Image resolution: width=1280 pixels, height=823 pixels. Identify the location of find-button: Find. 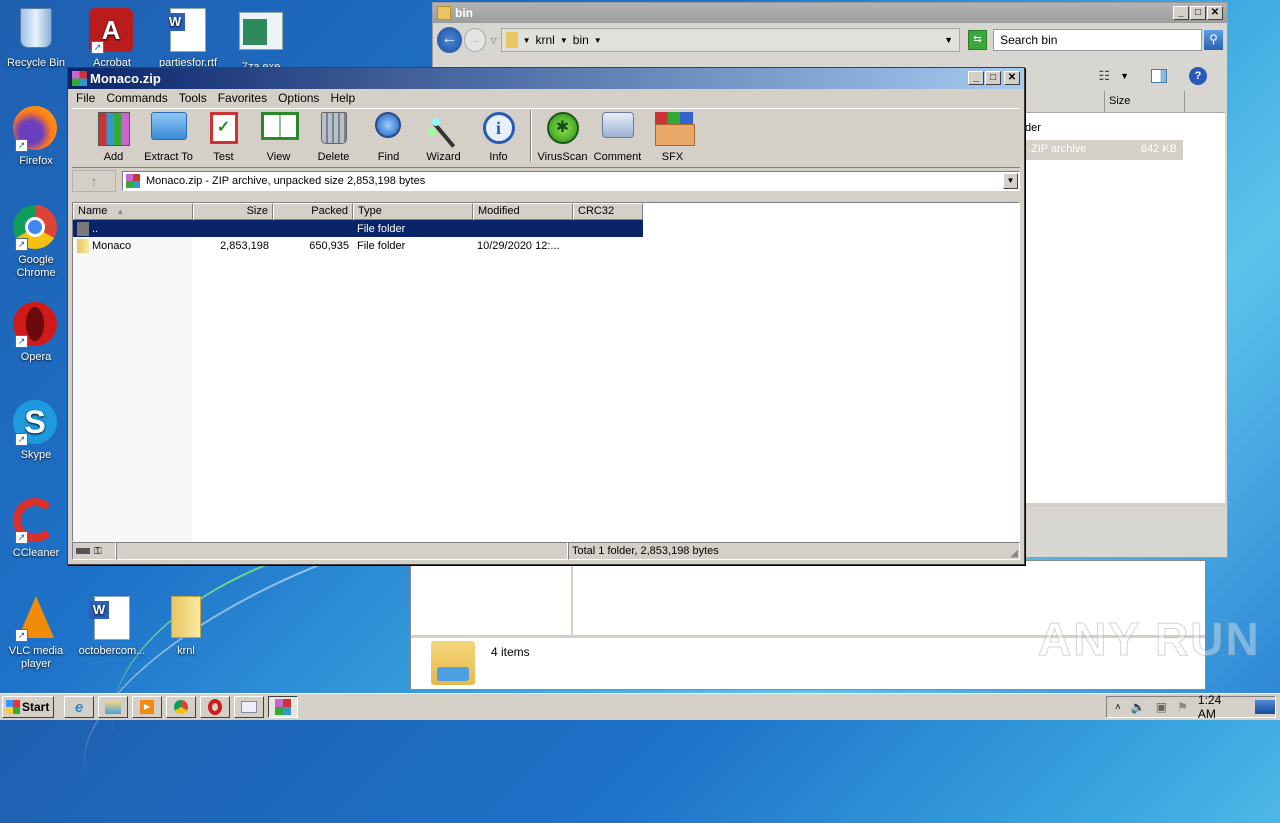
(388, 136).